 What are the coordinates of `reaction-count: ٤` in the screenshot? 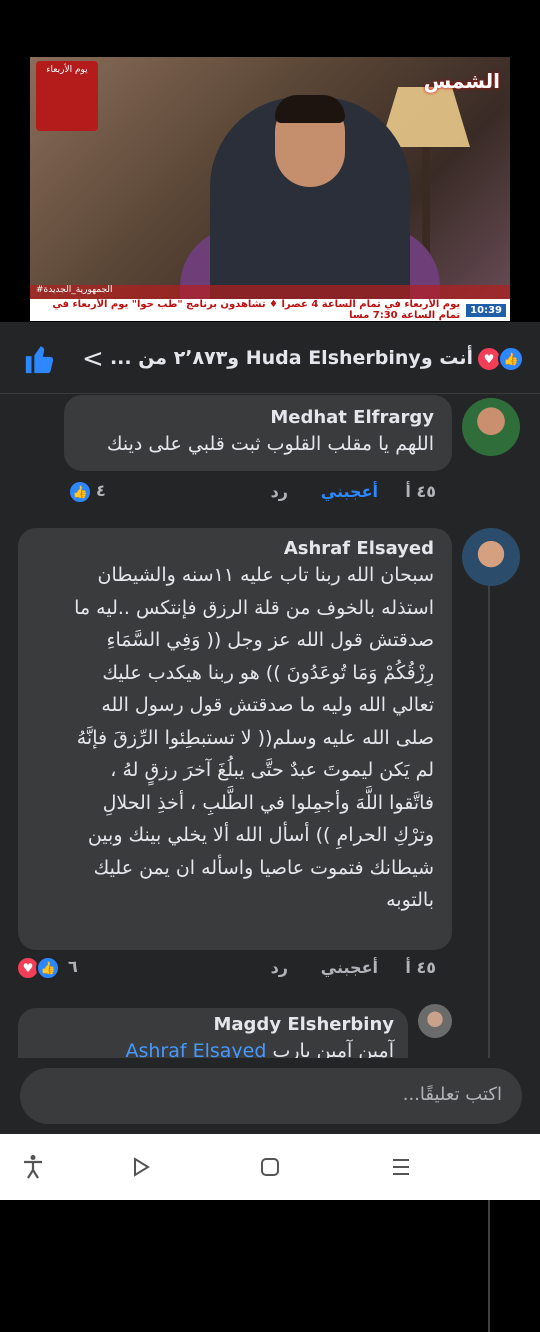 It's located at (101, 490).